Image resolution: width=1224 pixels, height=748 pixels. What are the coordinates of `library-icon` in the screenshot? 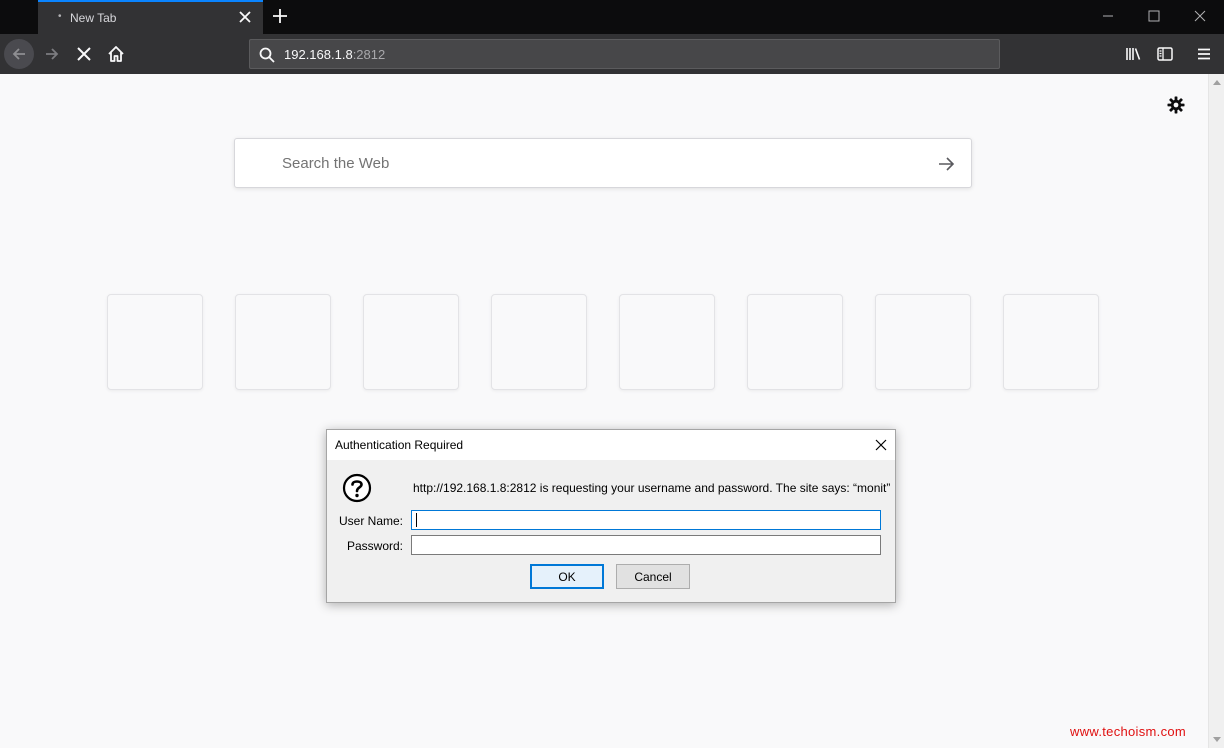 It's located at (1133, 54).